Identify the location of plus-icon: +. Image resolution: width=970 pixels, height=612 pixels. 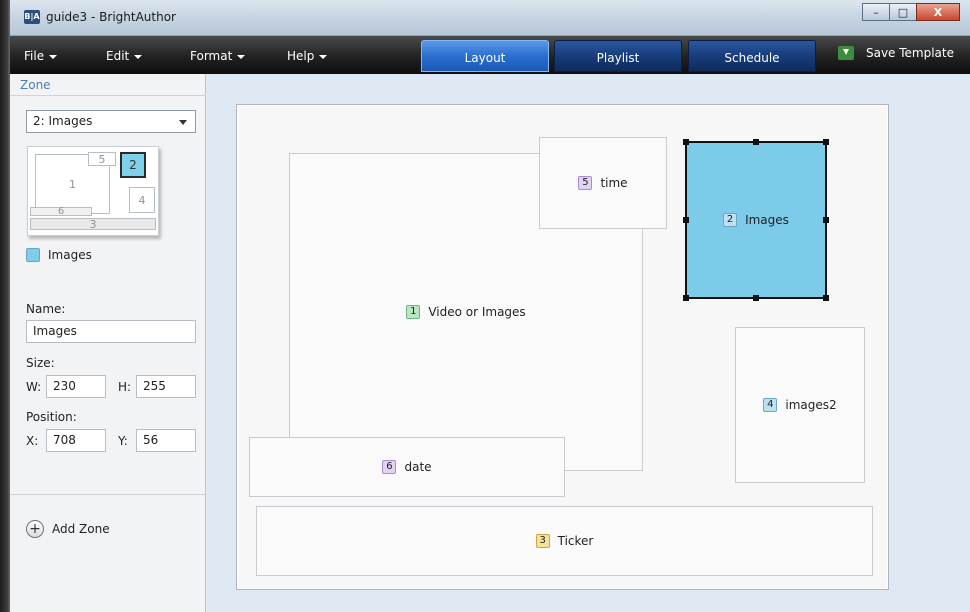
(35, 529).